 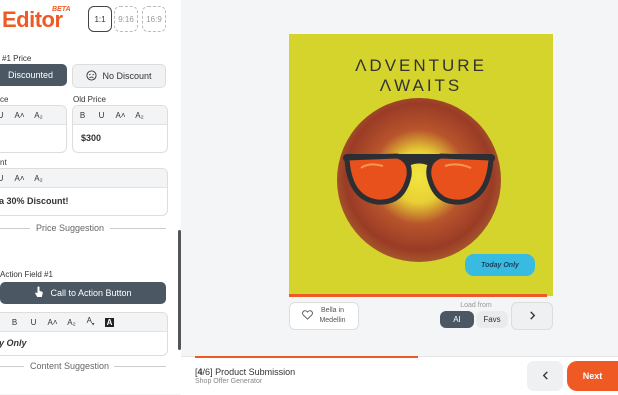 I want to click on badge-text: Today Only, so click(x=500, y=265).